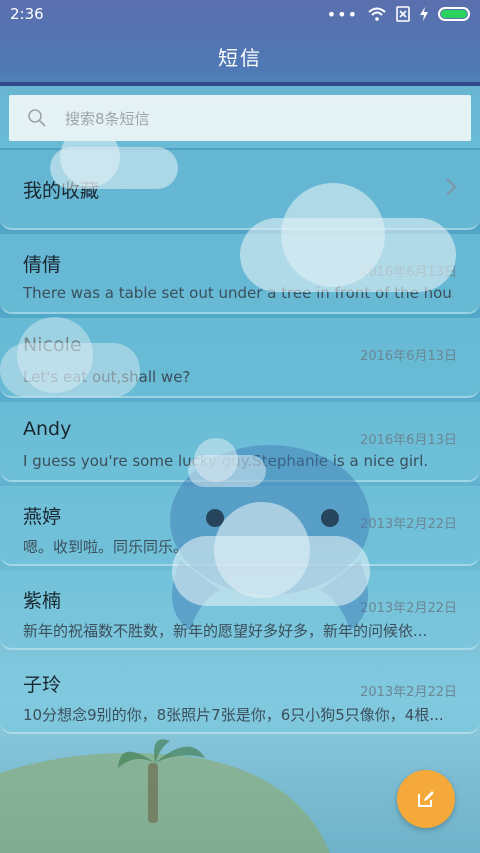  Describe the element at coordinates (27, 14) in the screenshot. I see `status-time: 2:36` at that location.